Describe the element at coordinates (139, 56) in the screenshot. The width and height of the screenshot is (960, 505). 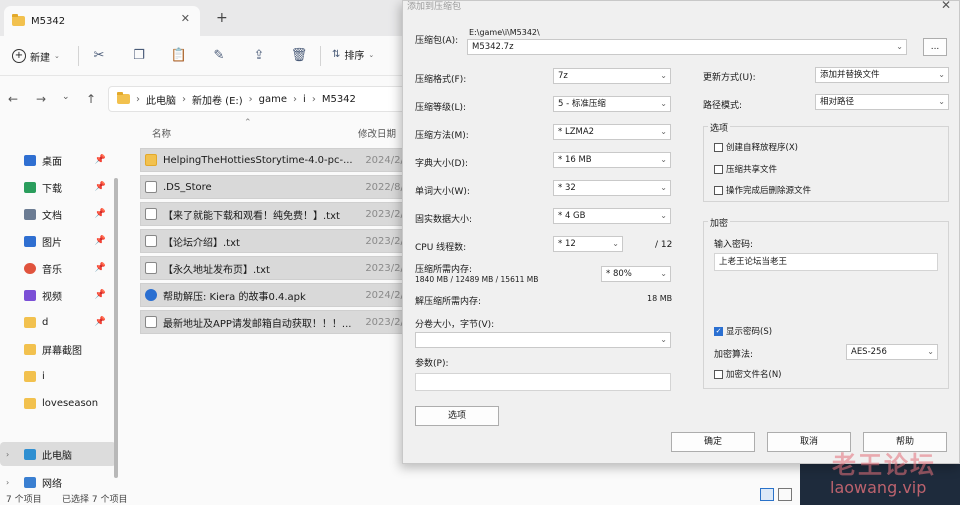
I see `copy-icon: ❐` at that location.